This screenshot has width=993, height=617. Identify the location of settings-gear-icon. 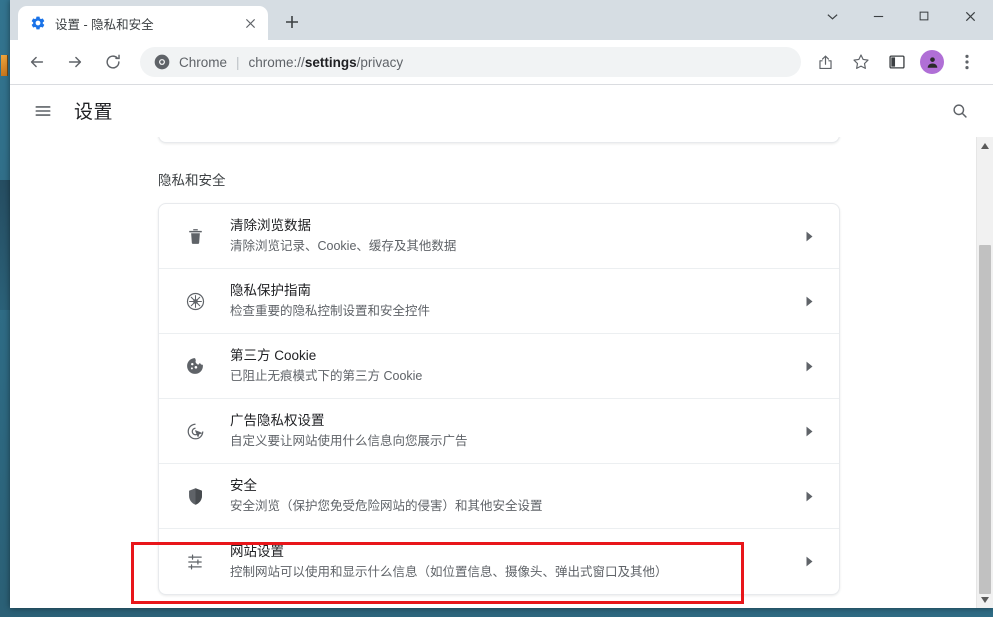
(38, 23).